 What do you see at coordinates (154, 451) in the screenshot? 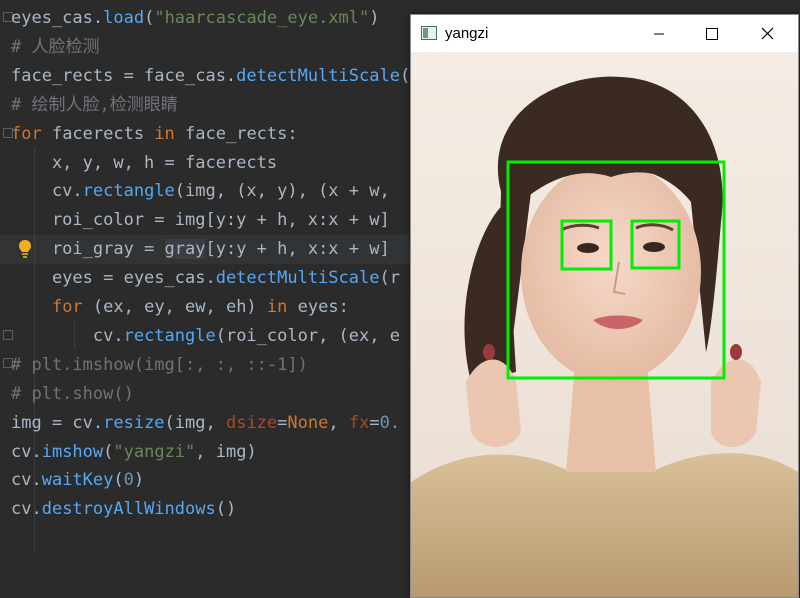
I see `code-token: "yangzi"` at bounding box center [154, 451].